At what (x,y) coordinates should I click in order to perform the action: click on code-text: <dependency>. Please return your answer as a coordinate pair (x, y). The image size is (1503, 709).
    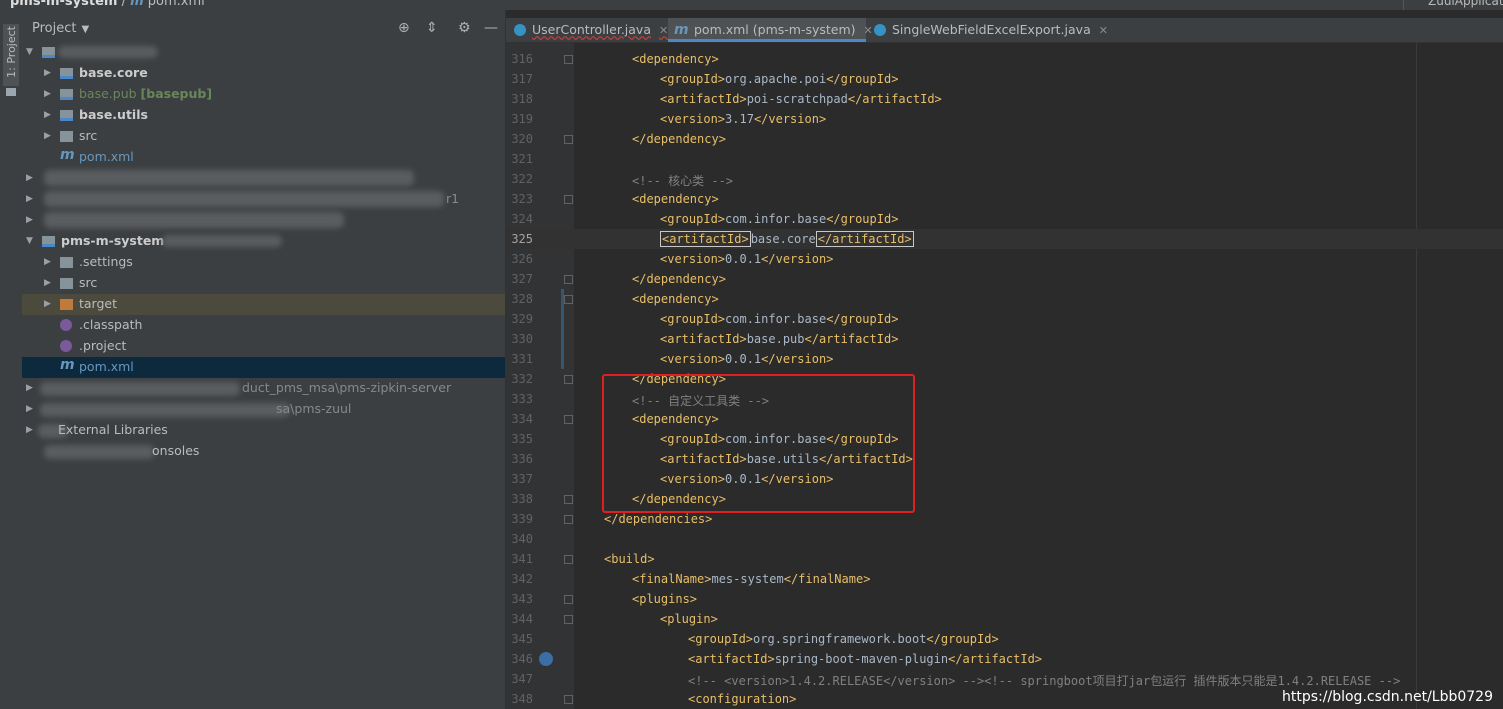
    Looking at the image, I should click on (675, 299).